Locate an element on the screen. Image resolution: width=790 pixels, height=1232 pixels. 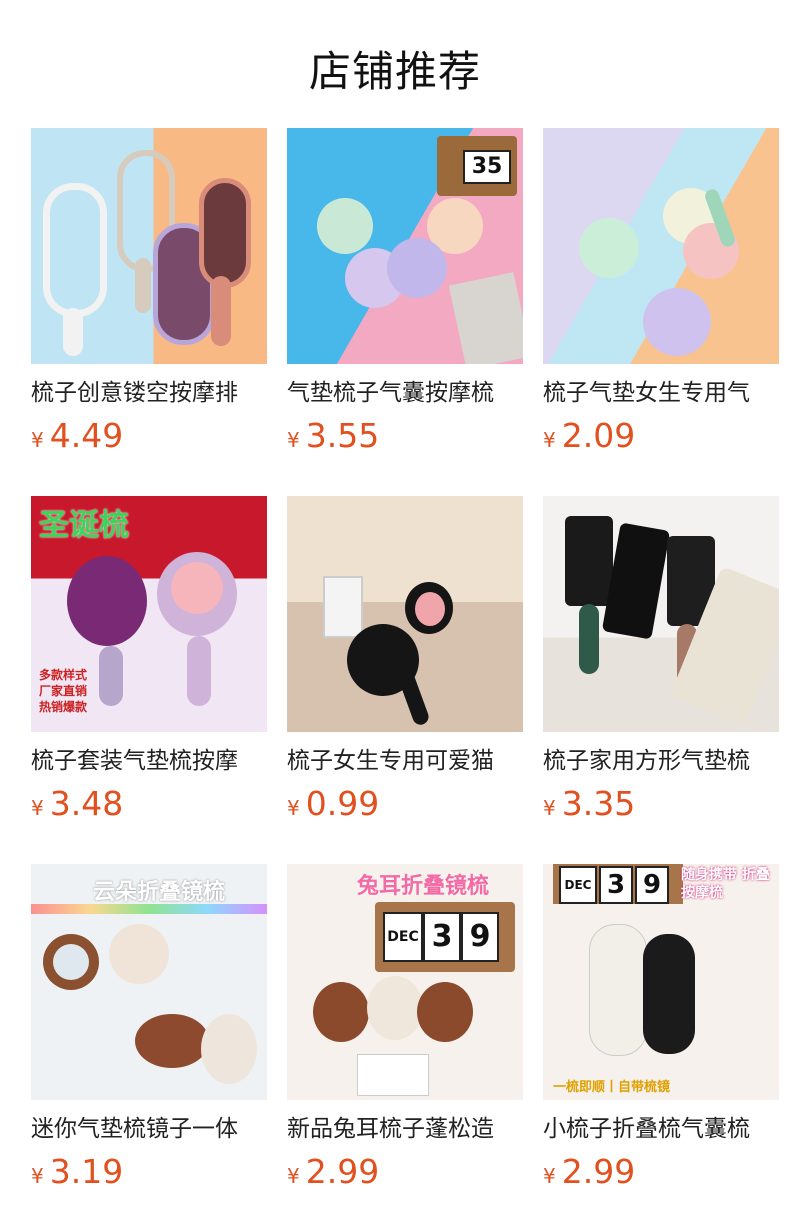
image-caption: 一梳即顺丨自带梳镜 is located at coordinates (612, 1087).